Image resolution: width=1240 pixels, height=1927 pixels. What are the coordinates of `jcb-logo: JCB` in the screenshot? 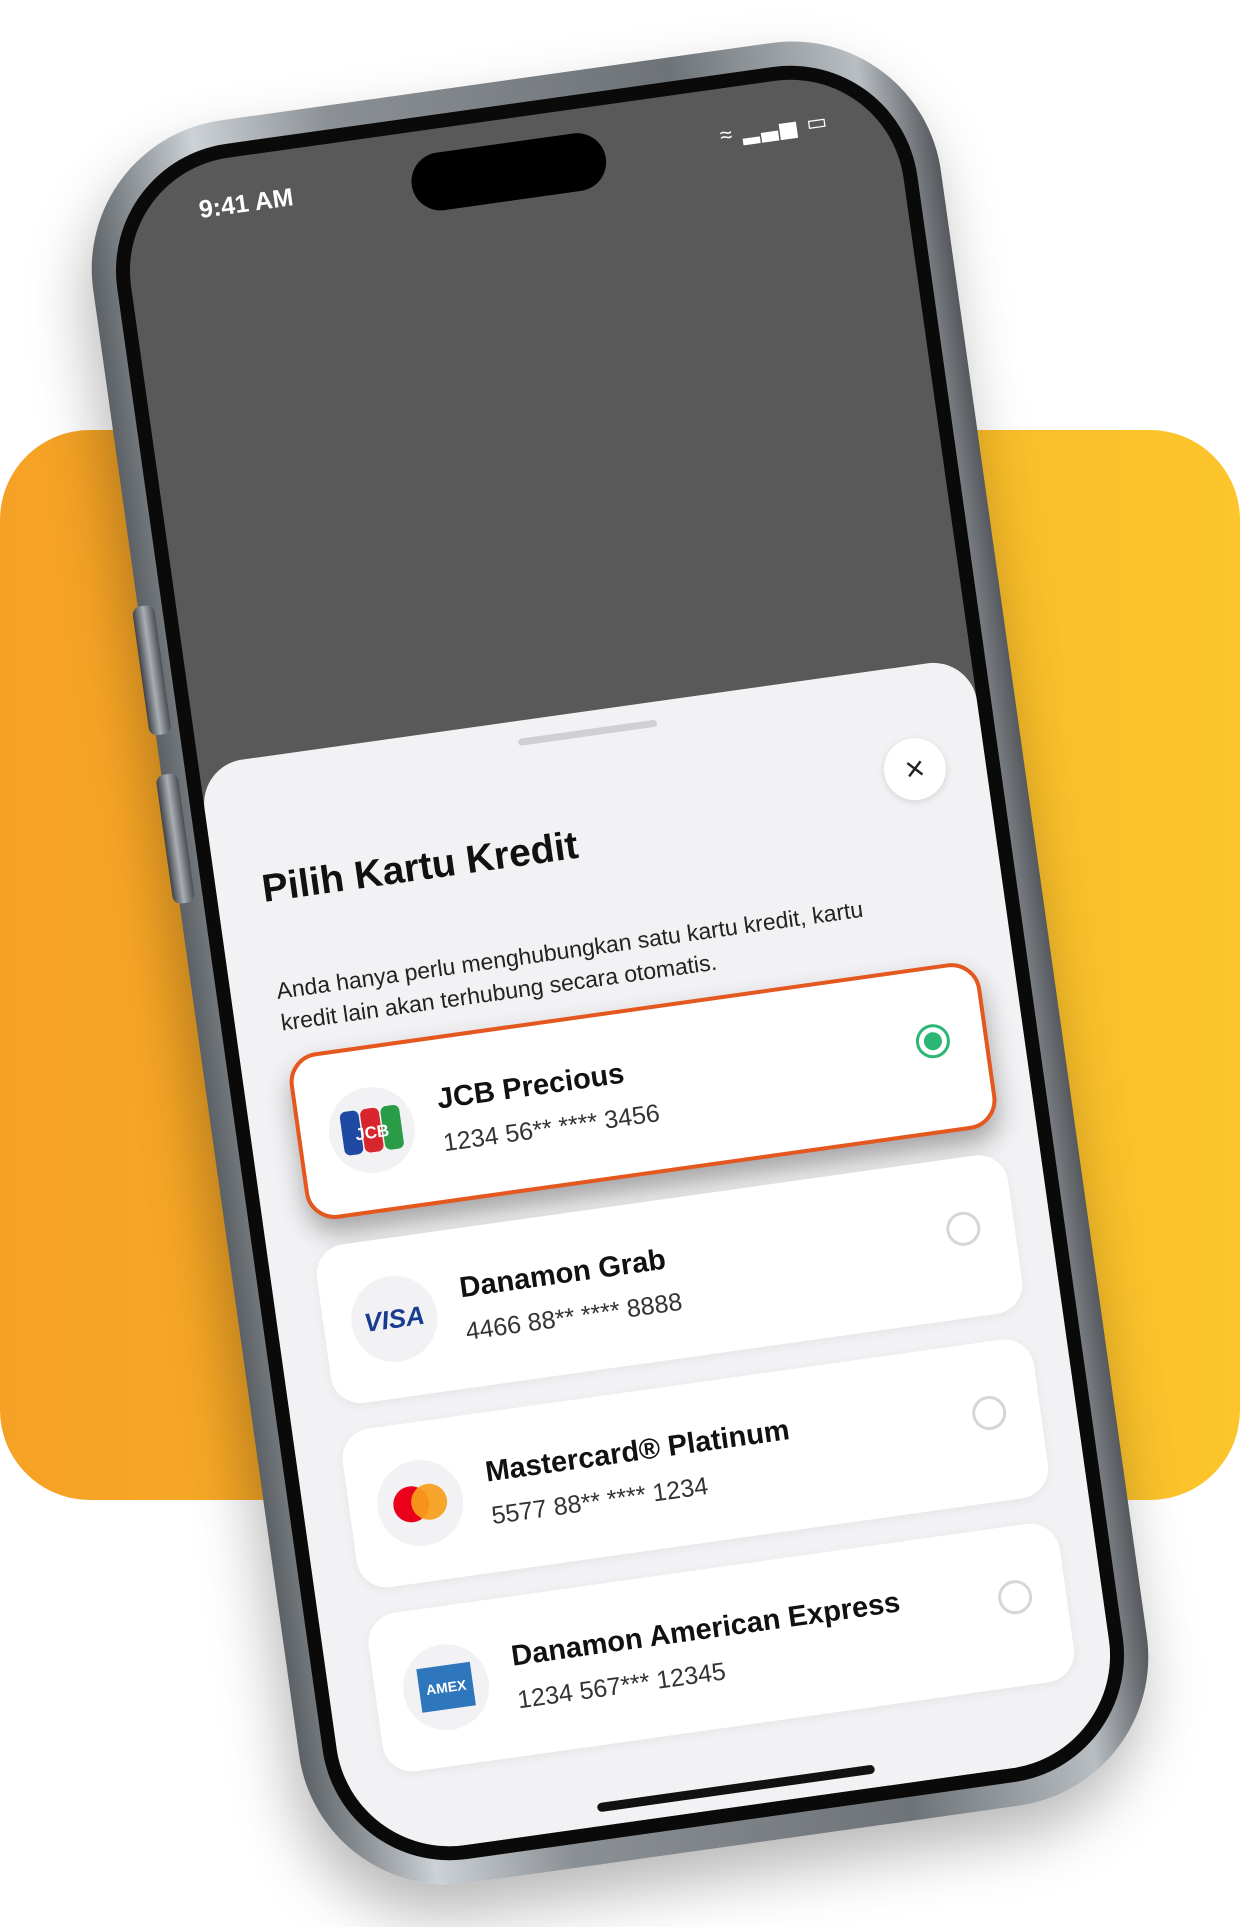 It's located at (372, 1130).